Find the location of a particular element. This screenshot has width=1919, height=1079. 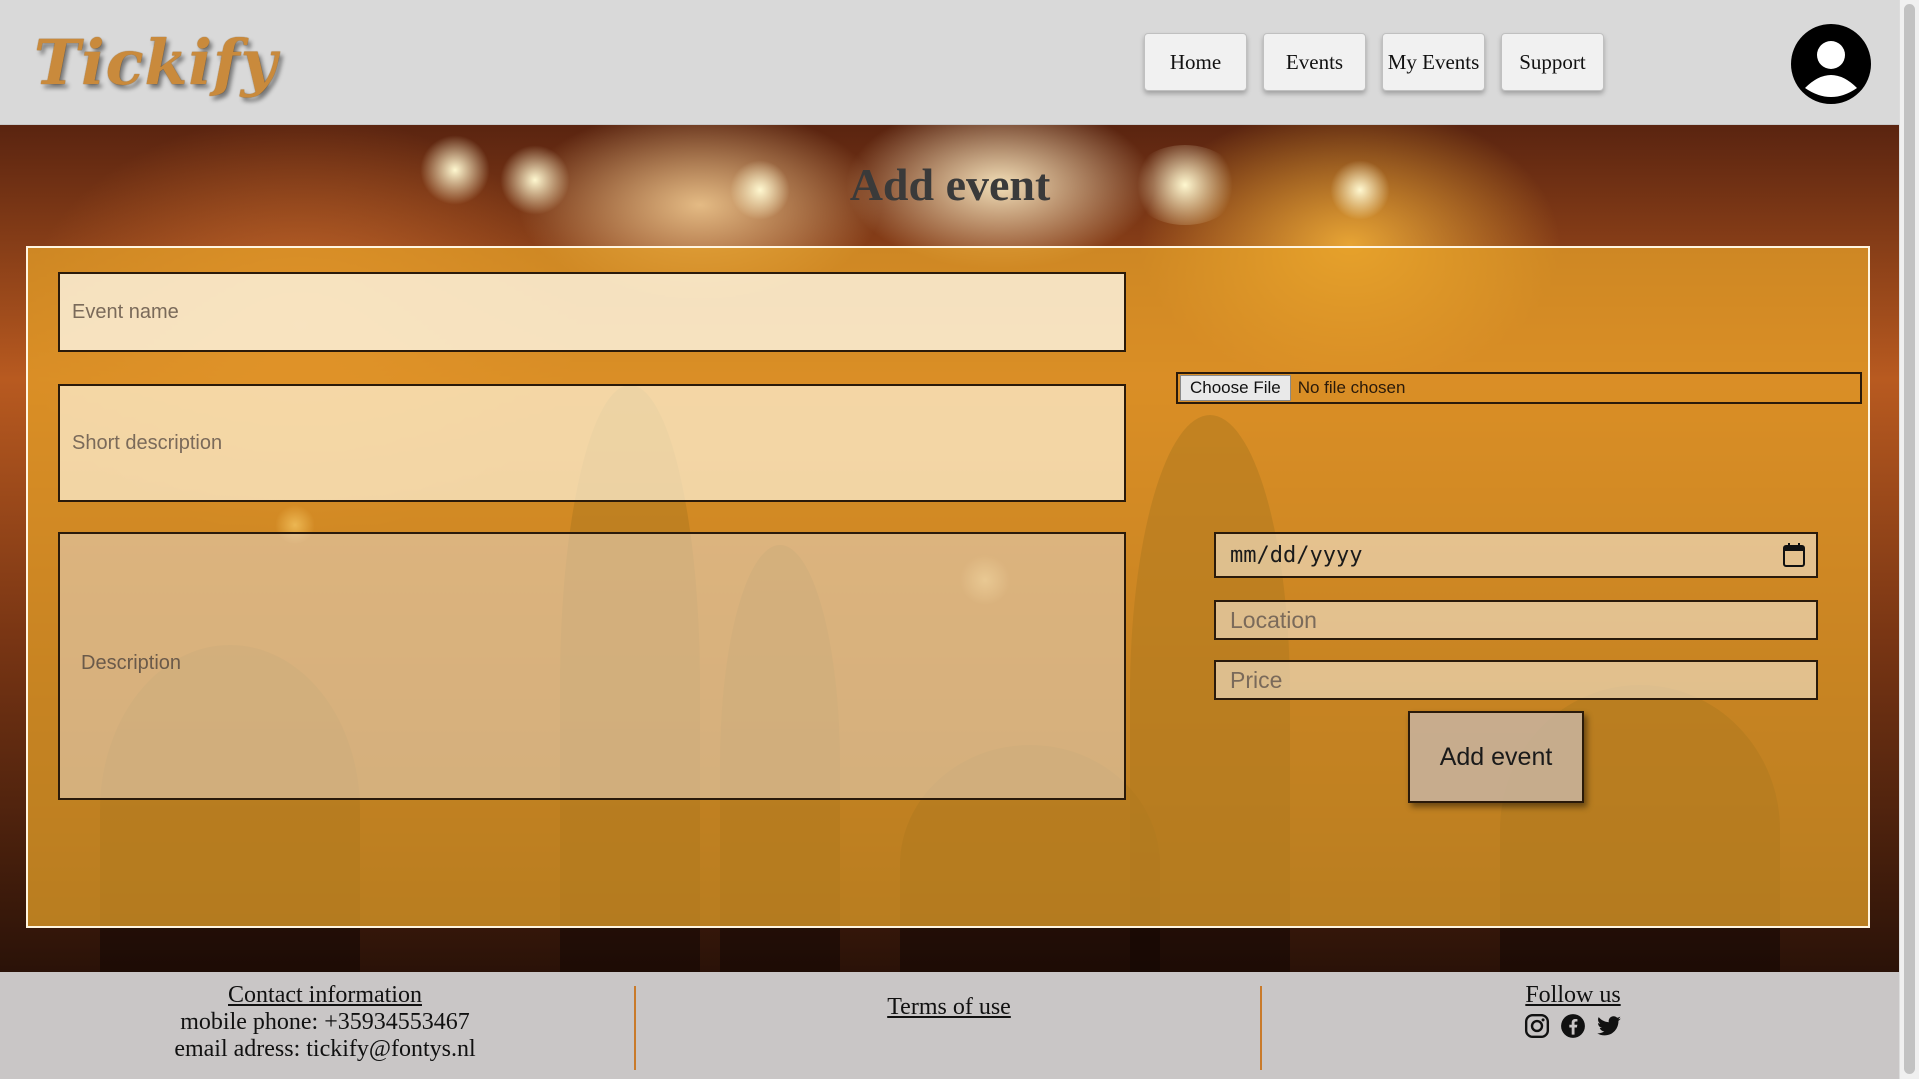

image-file-input: Choose File No file chosen is located at coordinates (1519, 388).